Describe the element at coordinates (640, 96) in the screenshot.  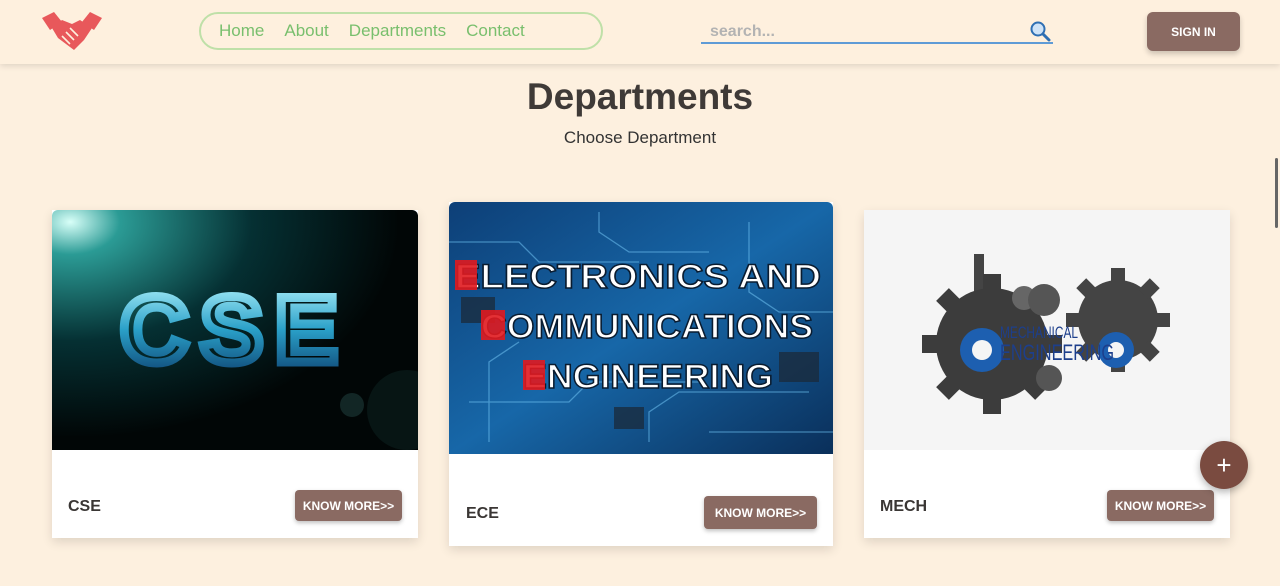
I see `page-title: Departments` at that location.